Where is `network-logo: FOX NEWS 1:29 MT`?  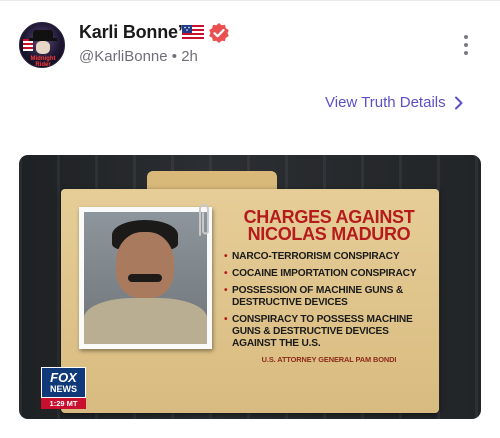
network-logo: FOX NEWS 1:29 MT is located at coordinates (63, 388).